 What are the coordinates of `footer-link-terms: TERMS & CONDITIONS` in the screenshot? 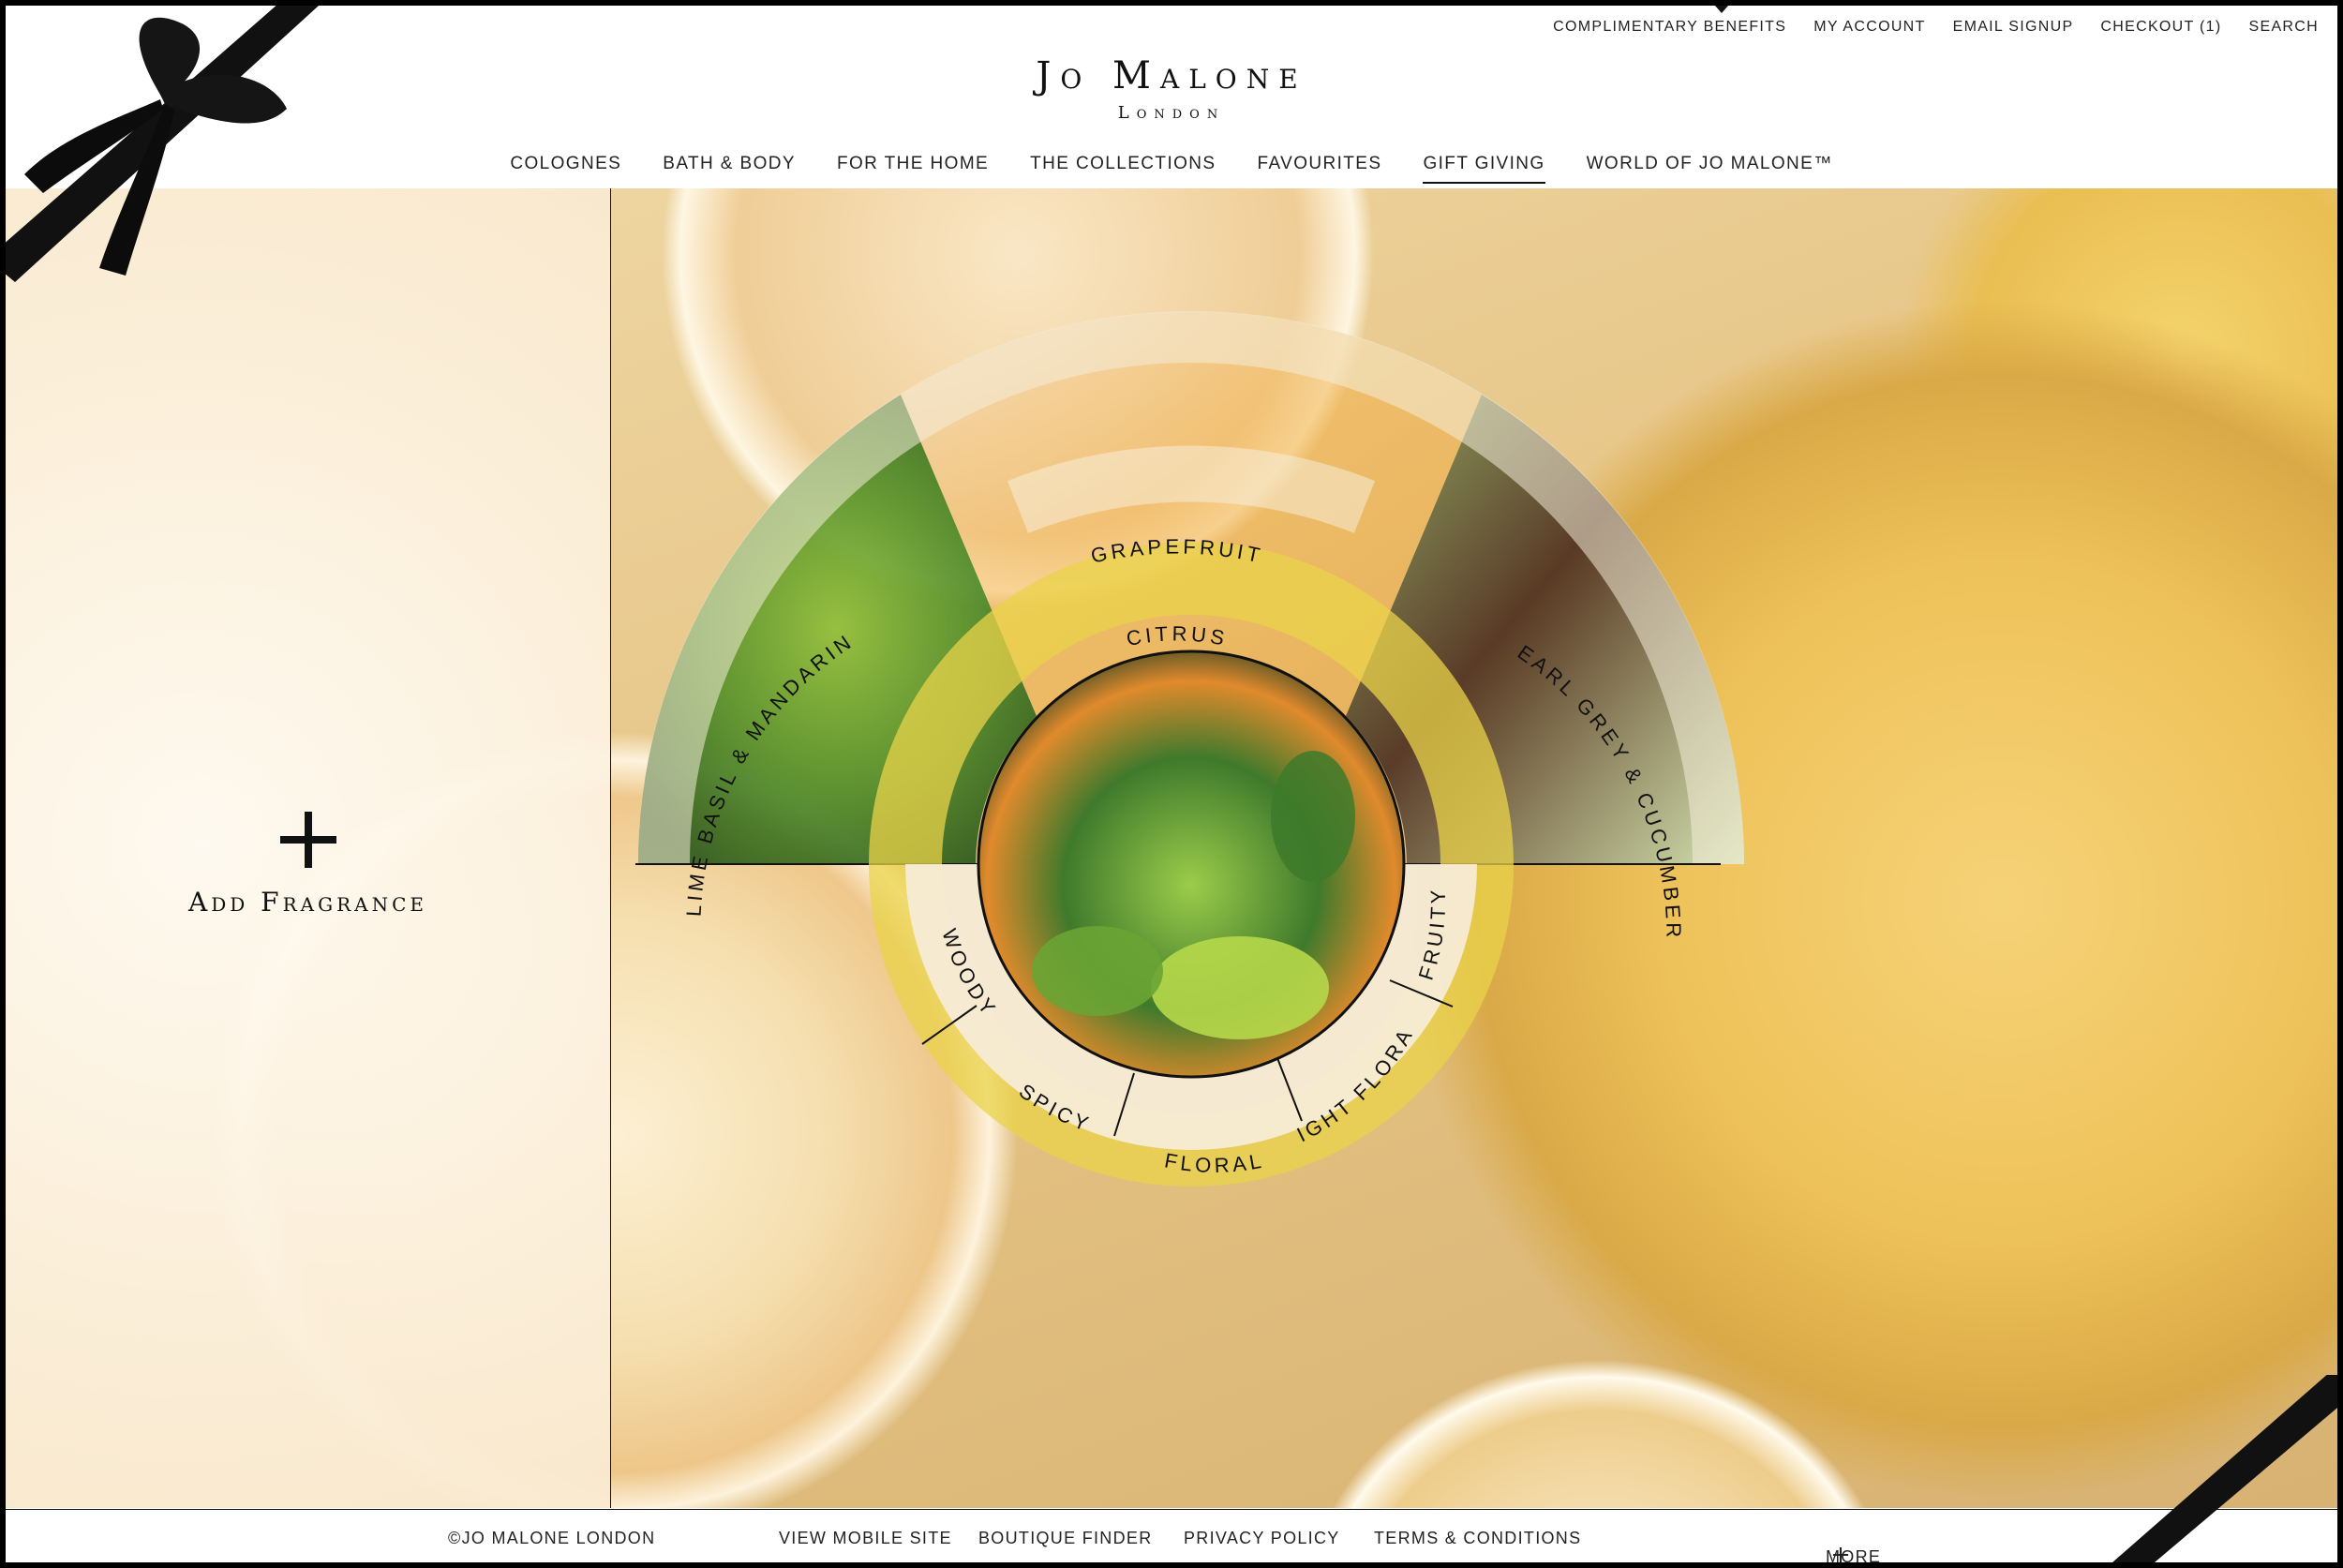 It's located at (1477, 1538).